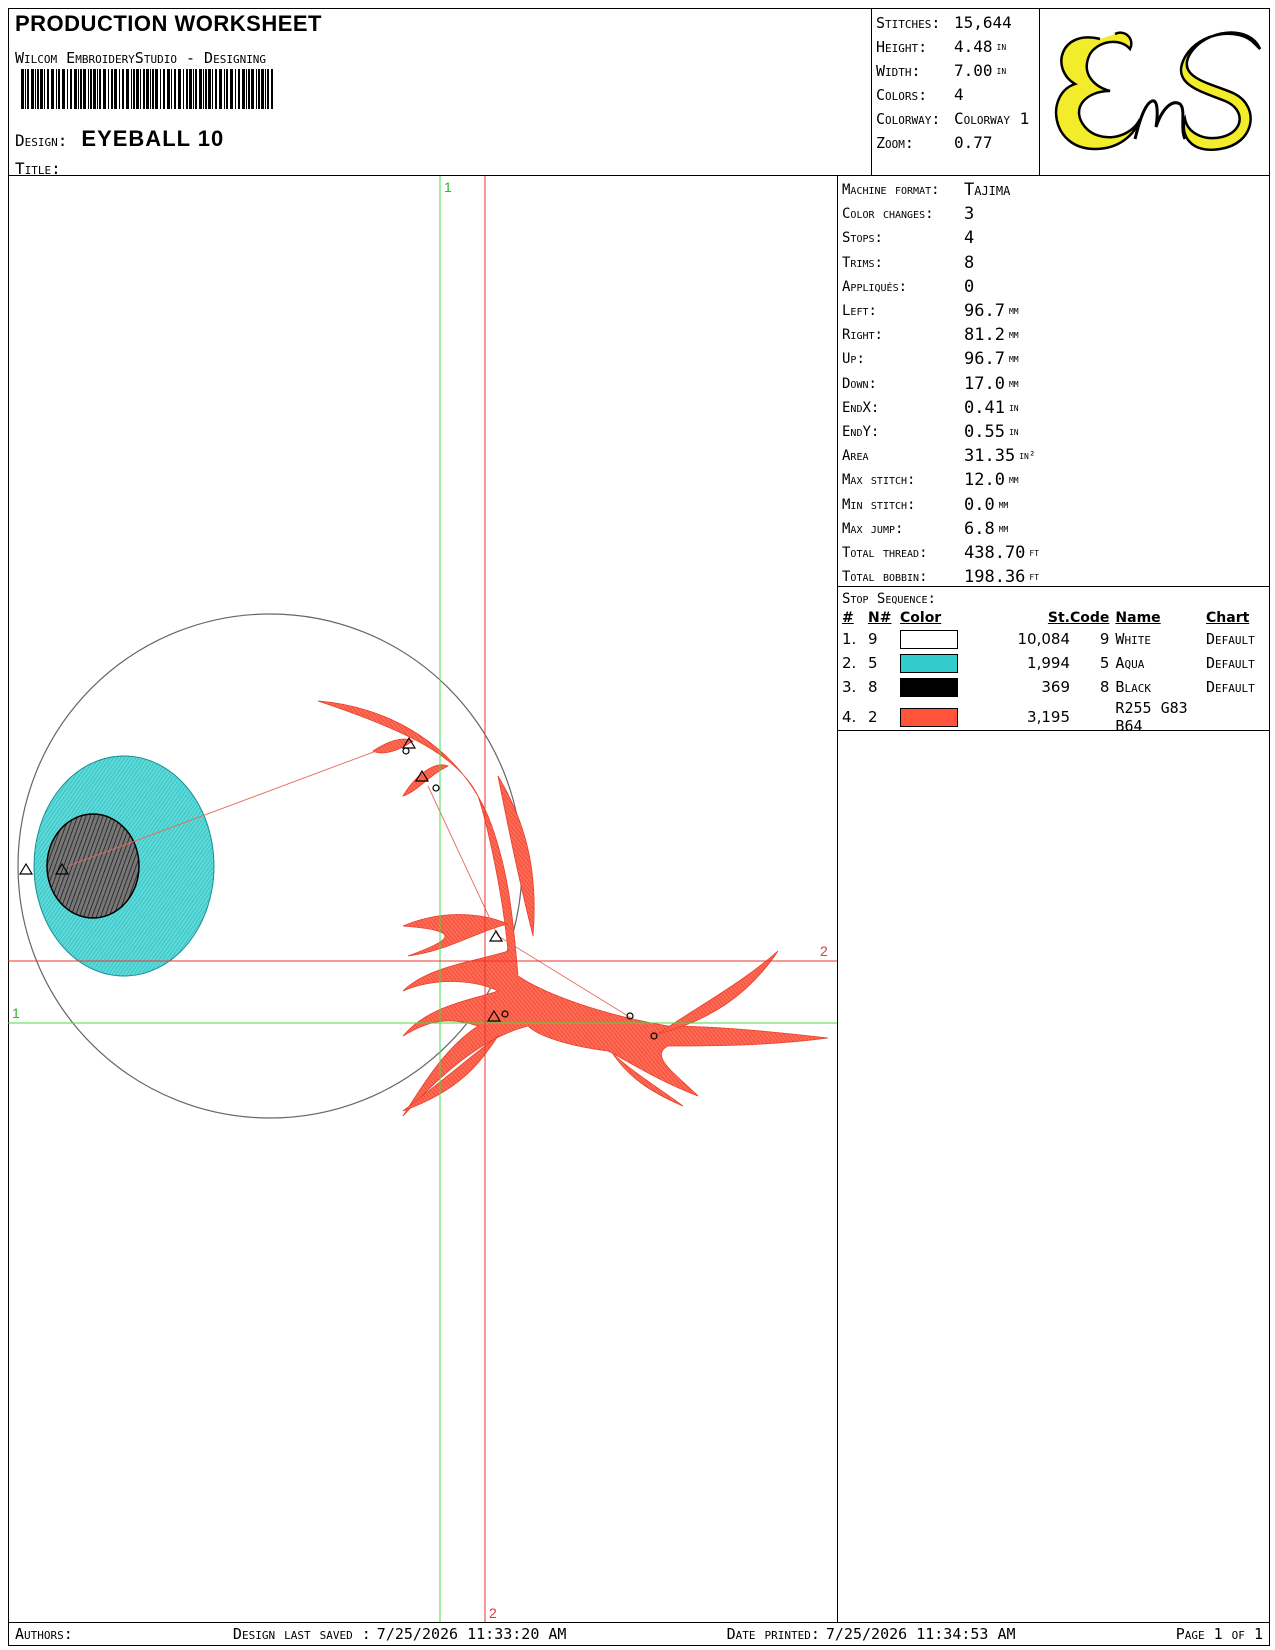 The width and height of the screenshot is (1275, 1650). What do you see at coordinates (1056, 432) in the screenshot?
I see `stat-row: EndY: 0.55 in` at bounding box center [1056, 432].